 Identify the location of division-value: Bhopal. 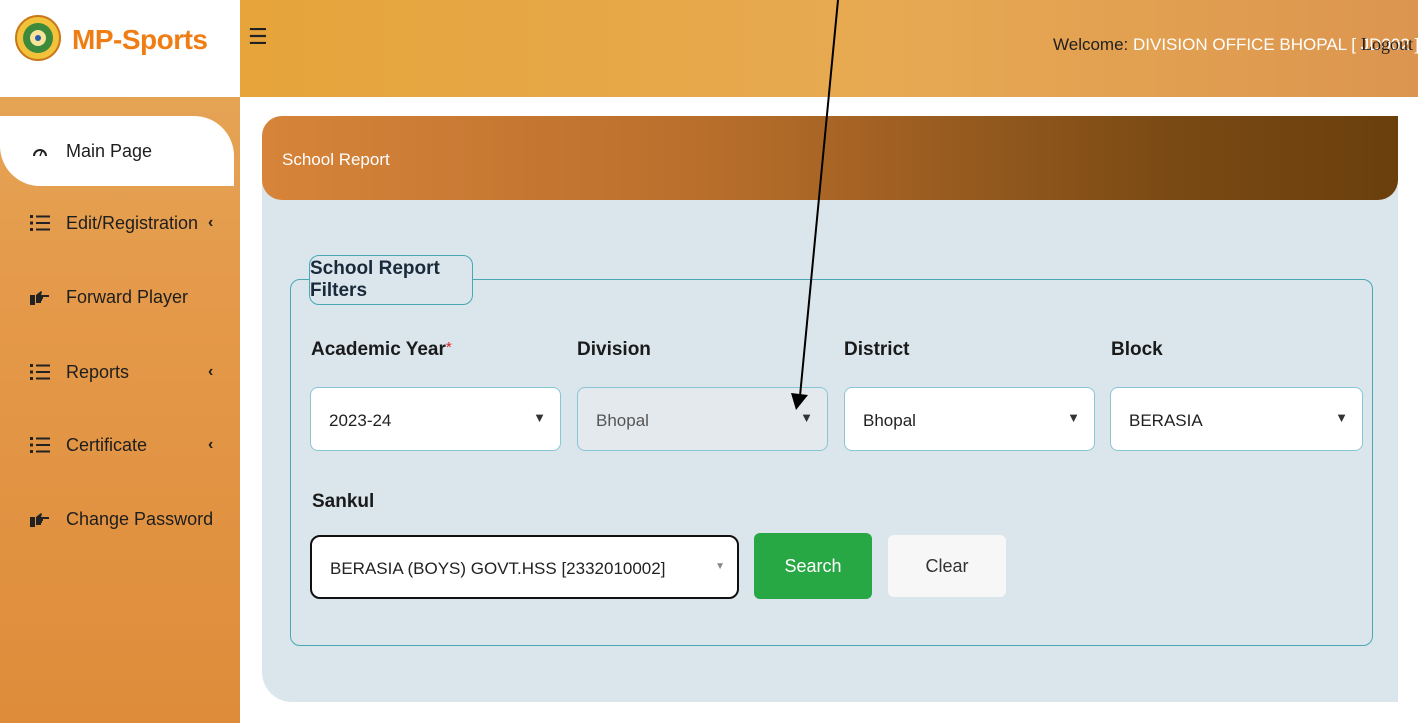
(622, 420).